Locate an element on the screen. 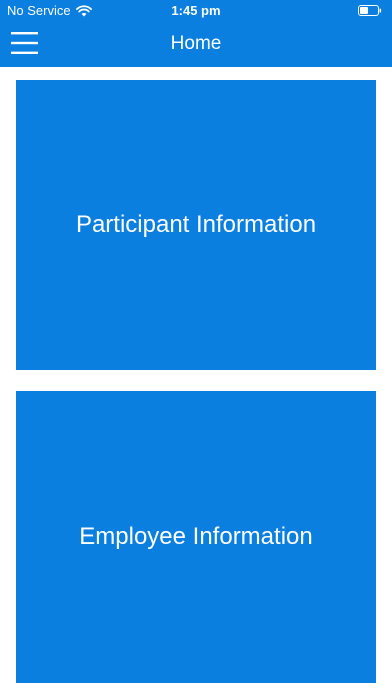  employee-information-label: Employee Information is located at coordinates (196, 536).